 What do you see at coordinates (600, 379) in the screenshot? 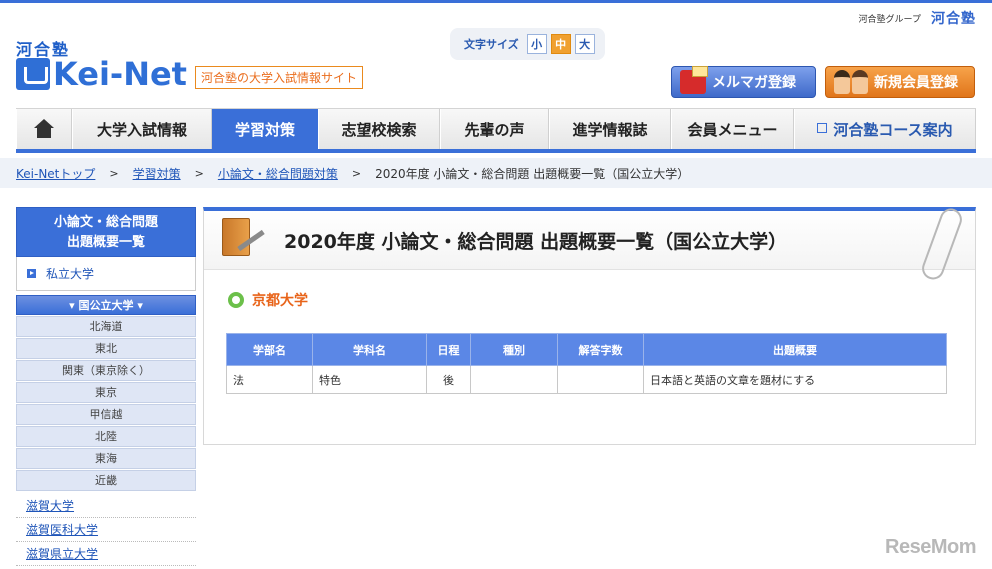
I see `cell-answer-length` at bounding box center [600, 379].